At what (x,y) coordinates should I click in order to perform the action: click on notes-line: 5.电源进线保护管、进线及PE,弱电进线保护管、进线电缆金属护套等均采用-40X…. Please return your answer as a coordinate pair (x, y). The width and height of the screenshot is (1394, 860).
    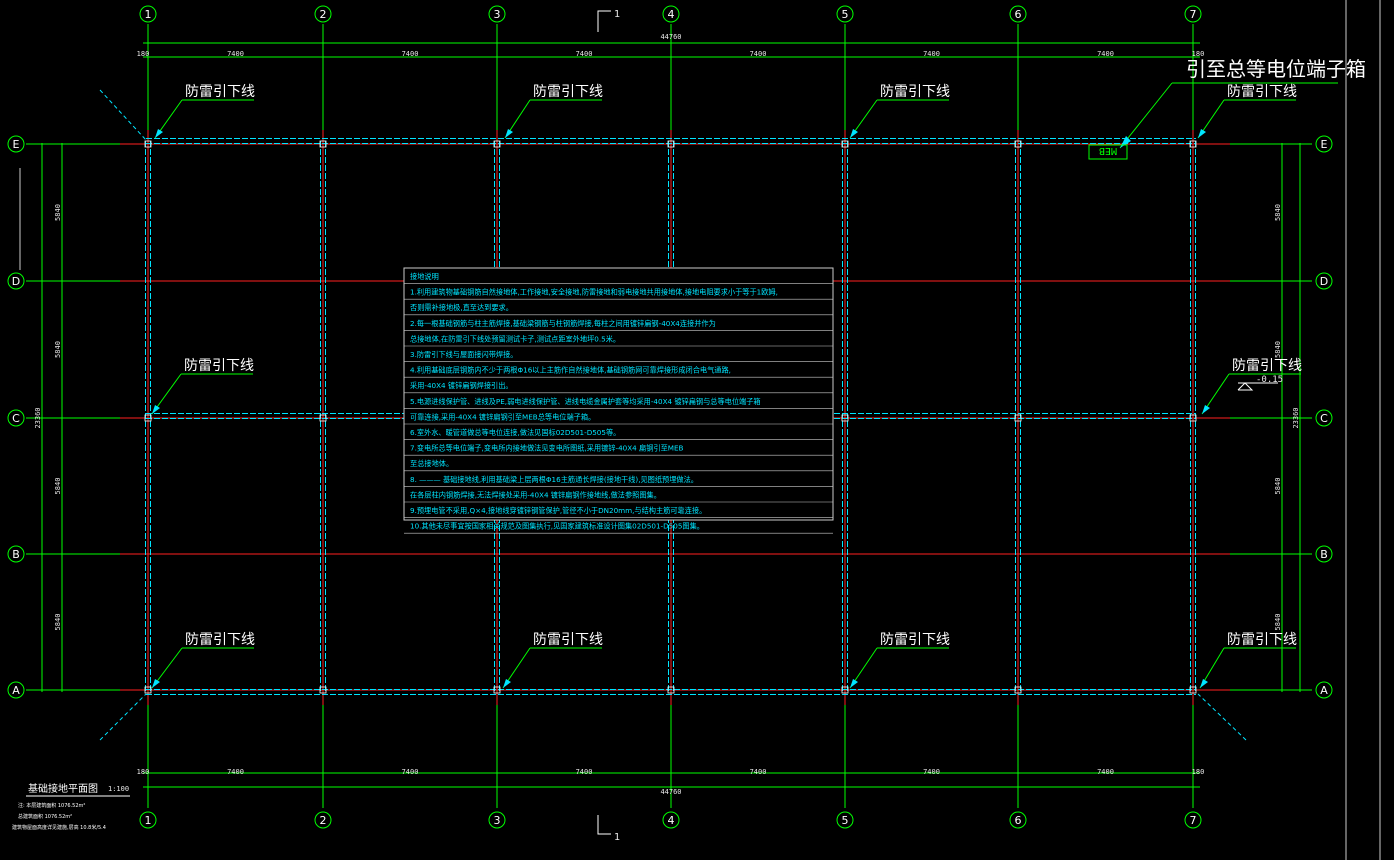
    Looking at the image, I should click on (585, 401).